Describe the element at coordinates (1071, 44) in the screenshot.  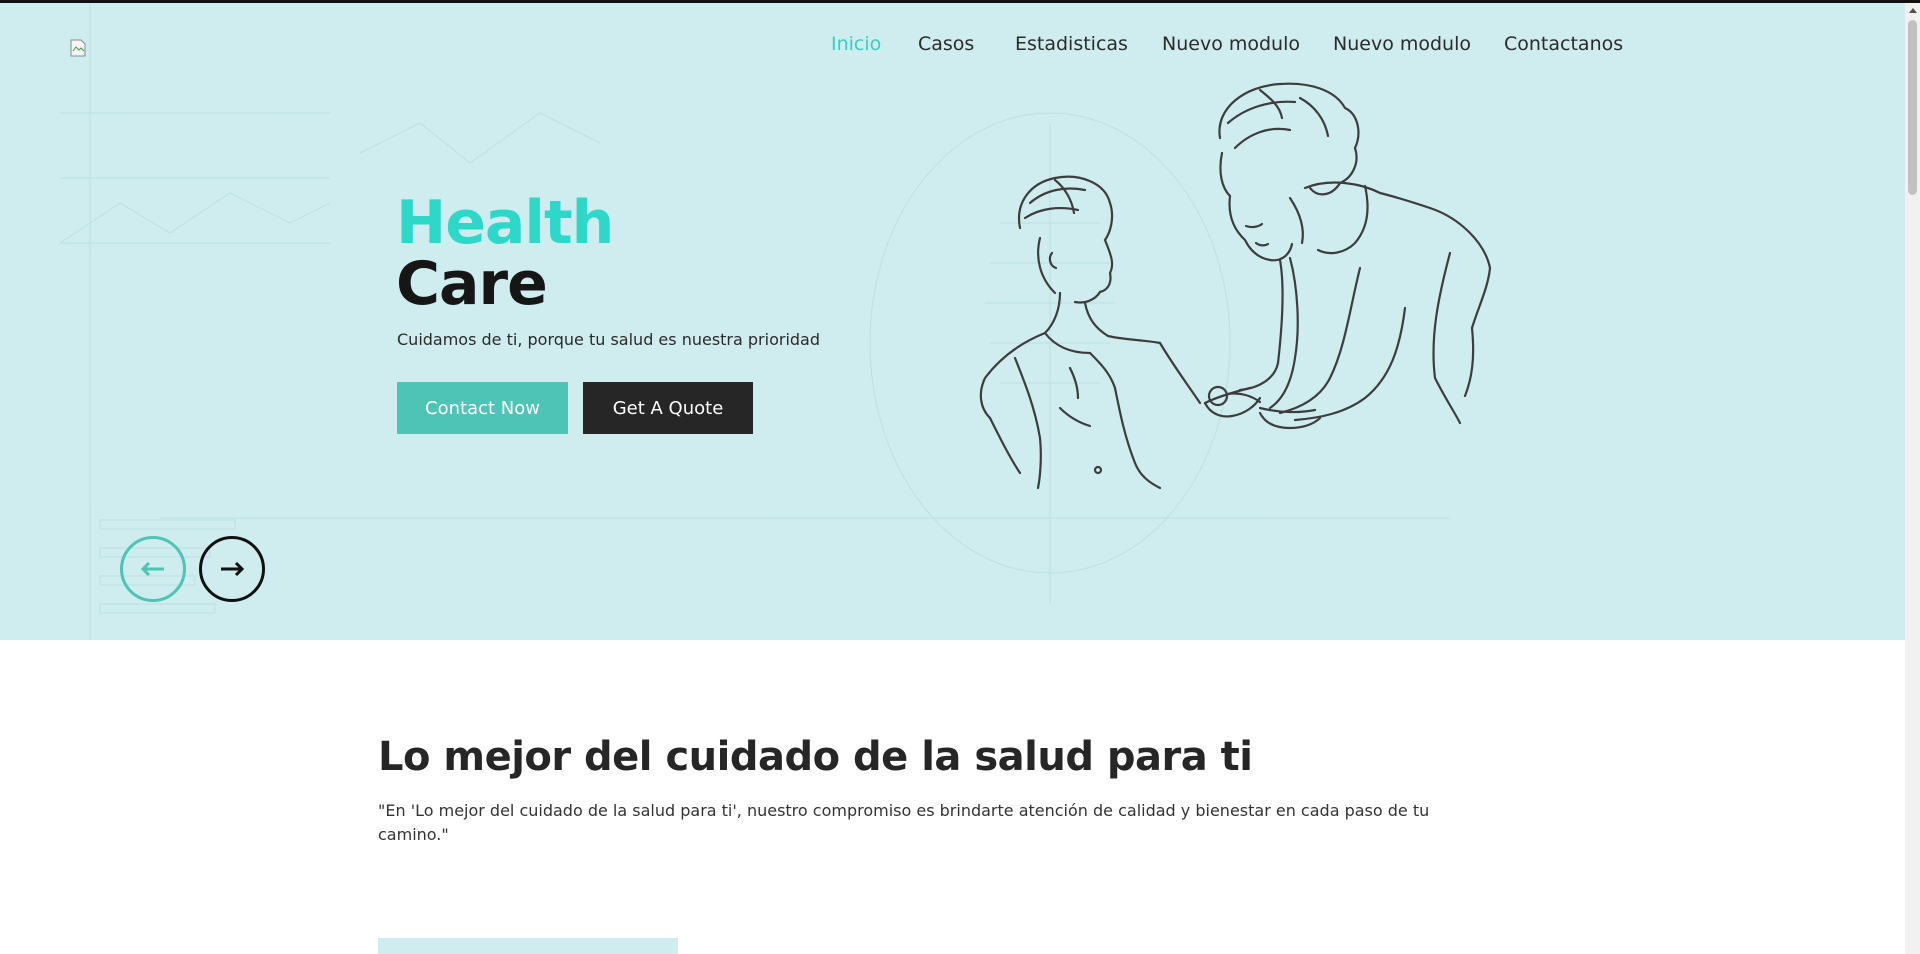
I see `nav-item-estadisticas: Estadisticas` at that location.